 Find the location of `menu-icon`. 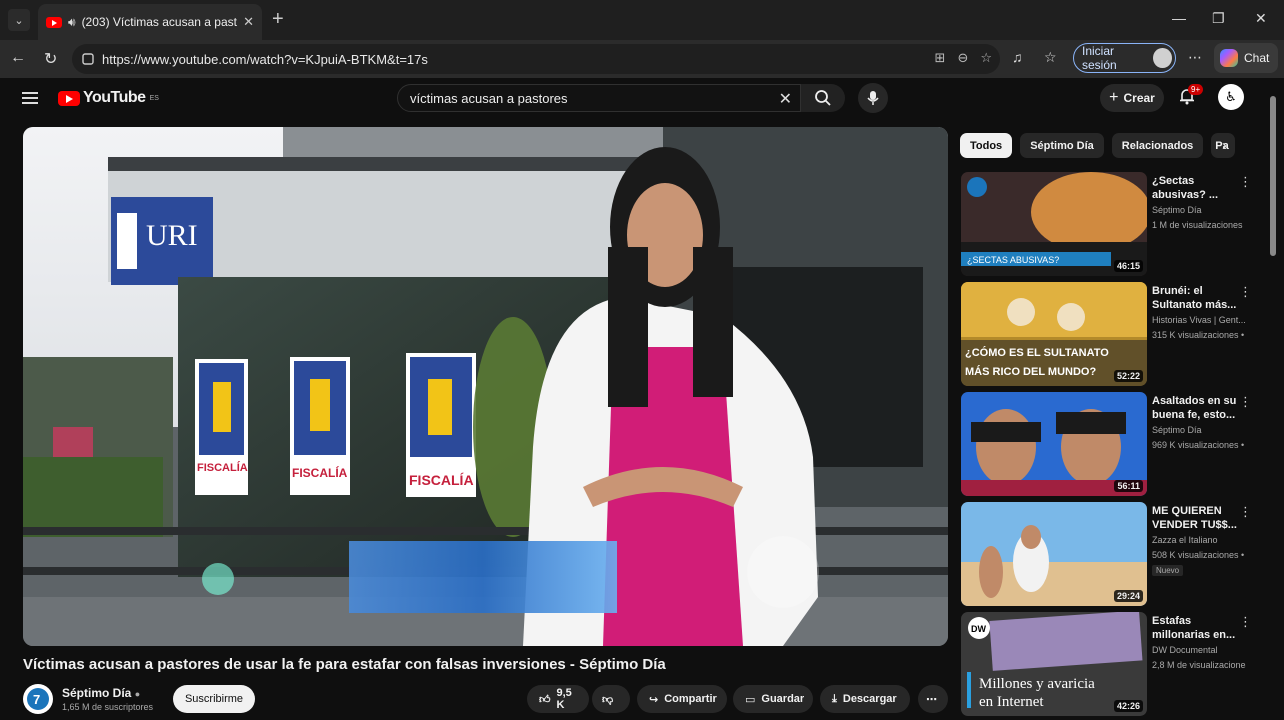

menu-icon is located at coordinates (30, 98).